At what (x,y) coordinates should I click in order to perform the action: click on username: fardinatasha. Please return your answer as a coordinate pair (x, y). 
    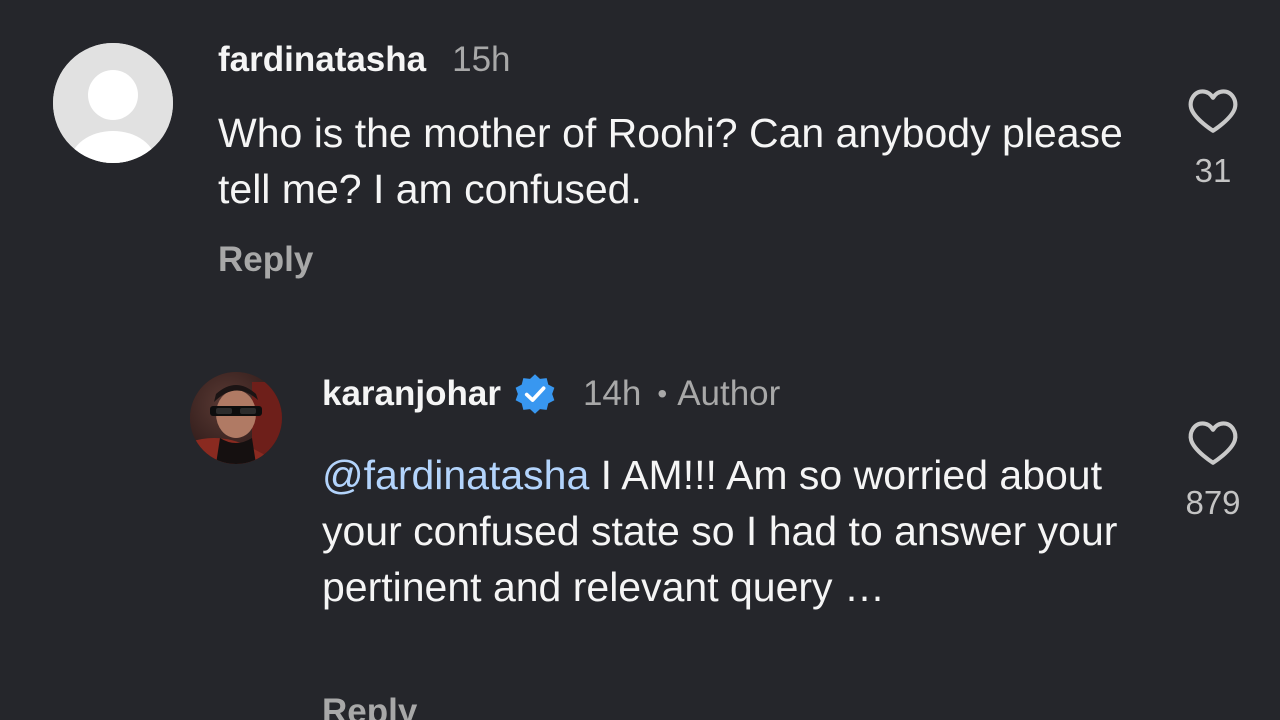
    Looking at the image, I should click on (322, 60).